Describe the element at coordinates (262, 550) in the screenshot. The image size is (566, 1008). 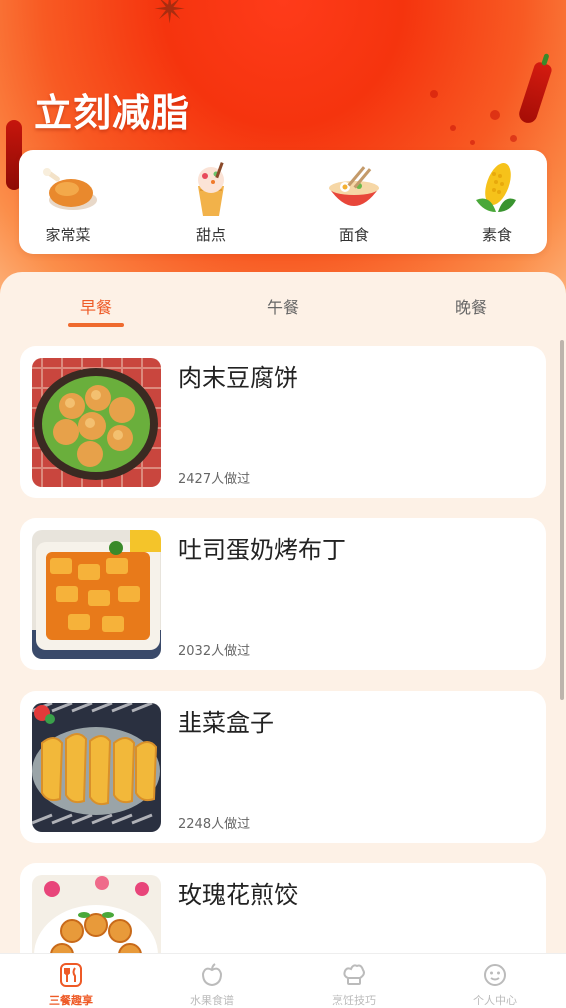
I see `recipe-name: 吐司蛋奶烤布丁` at that location.